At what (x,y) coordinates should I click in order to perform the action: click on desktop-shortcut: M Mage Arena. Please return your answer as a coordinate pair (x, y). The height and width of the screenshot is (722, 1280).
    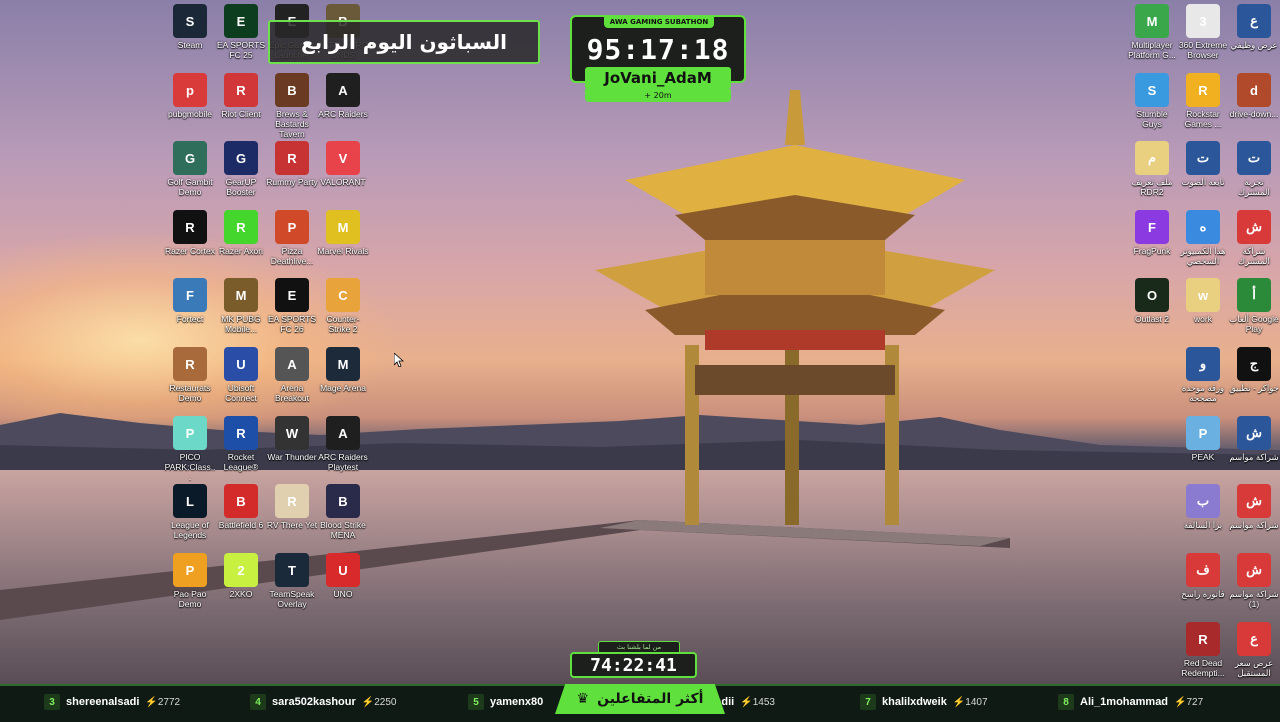
    Looking at the image, I should click on (343, 370).